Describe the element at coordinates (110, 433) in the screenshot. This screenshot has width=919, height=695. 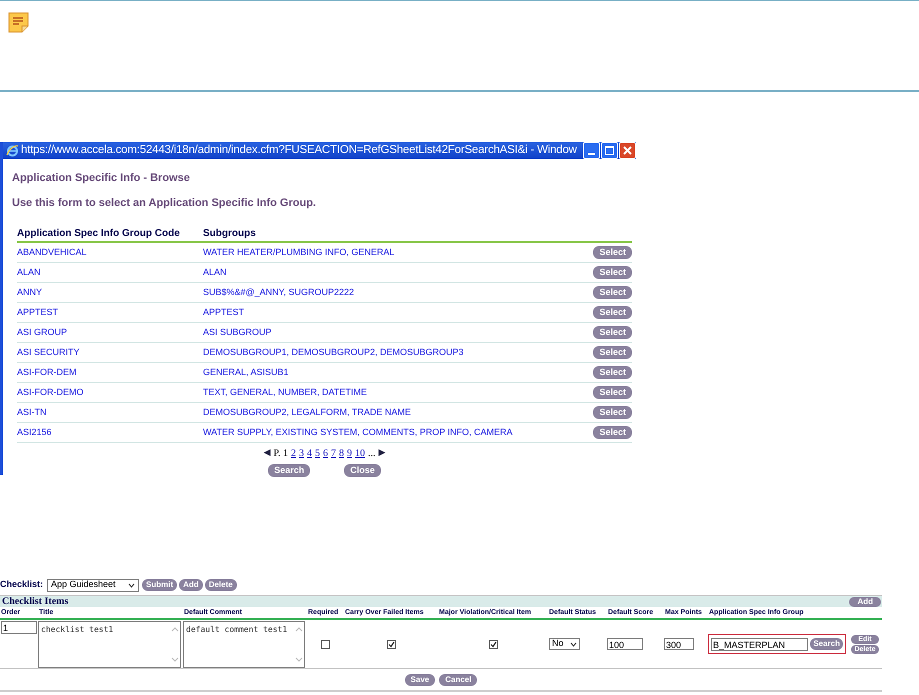
I see `code-link: ASI2156` at that location.